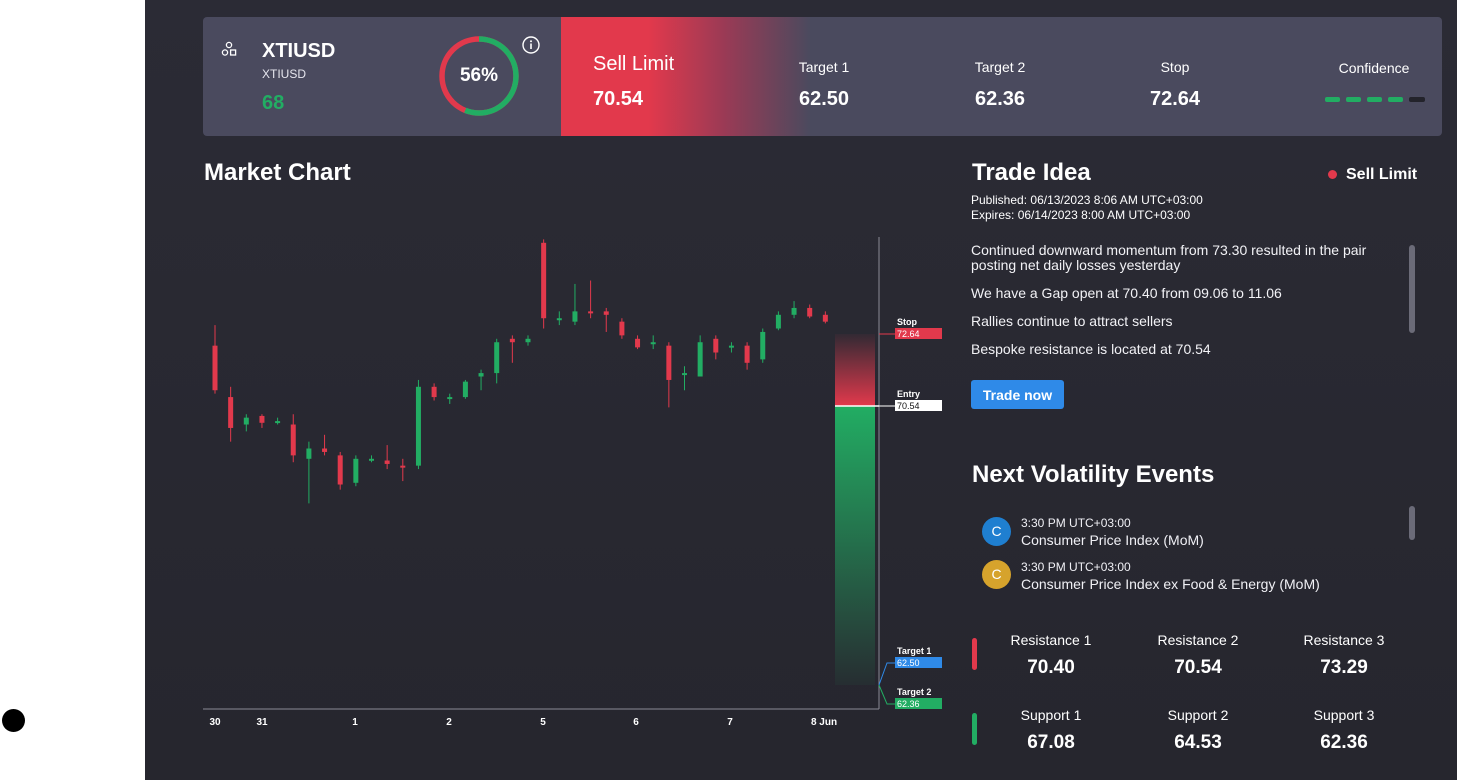 Image resolution: width=1457 pixels, height=780 pixels. I want to click on cursor-dot, so click(13, 720).